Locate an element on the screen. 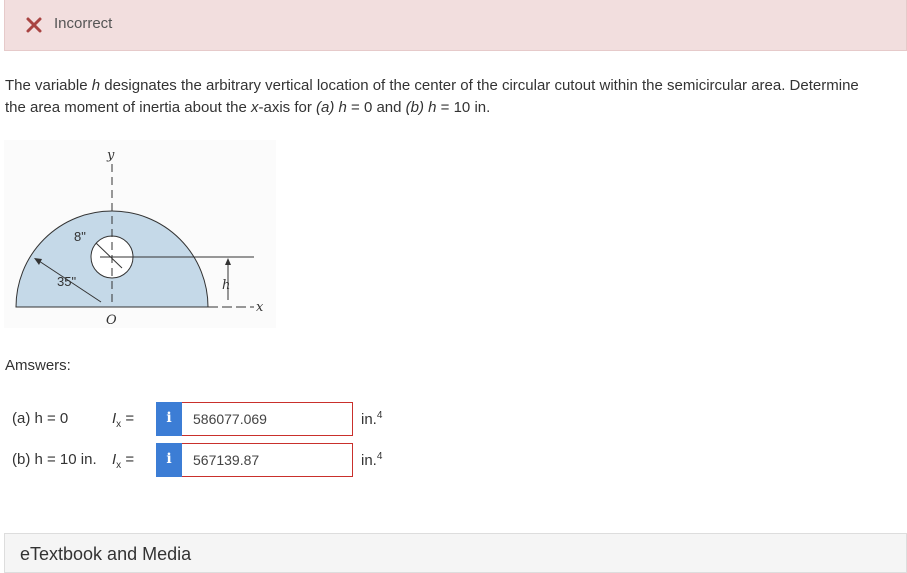 This screenshot has height=573, width=907. answers-title: Amswers: is located at coordinates (38, 365).